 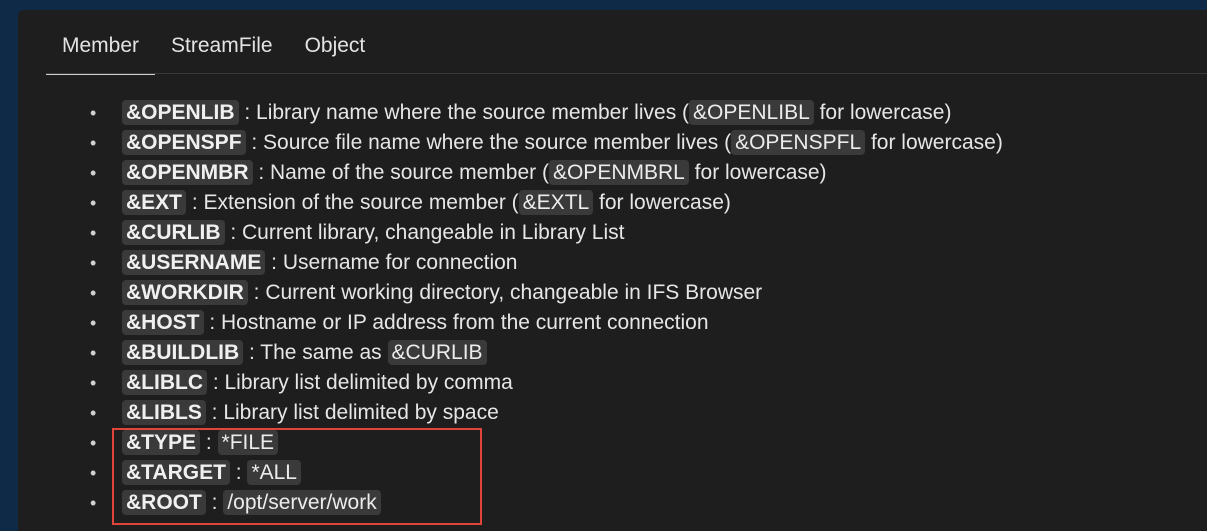 What do you see at coordinates (360, 382) in the screenshot?
I see `variable-description: : Library list delimited by comma` at bounding box center [360, 382].